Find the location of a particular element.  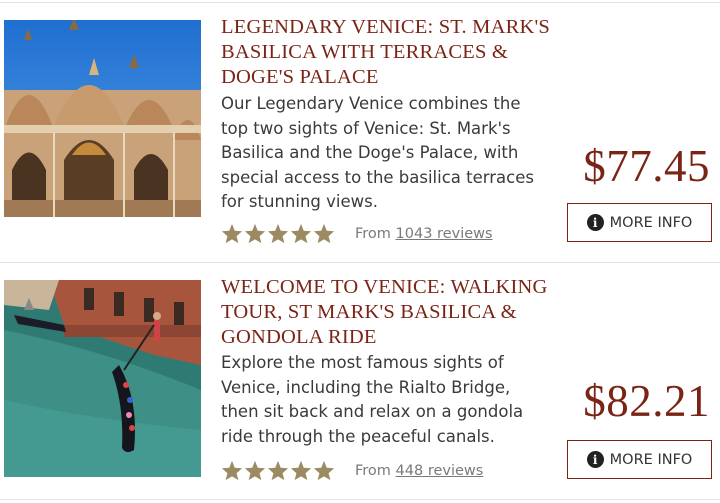

rating-row: From 448 reviews is located at coordinates (352, 470).